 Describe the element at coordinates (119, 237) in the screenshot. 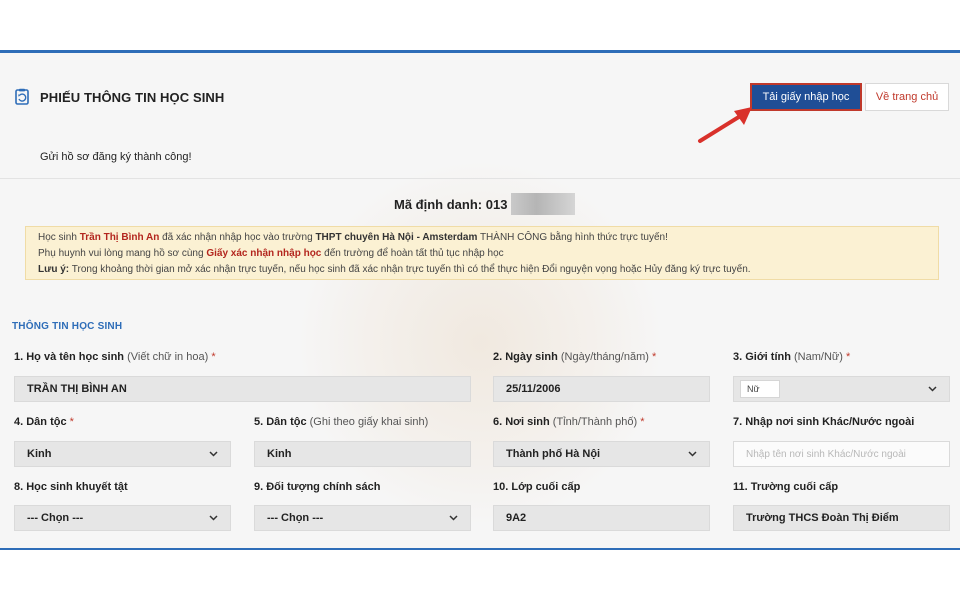

I see `student-name-highlight: Trần Thị Bình An` at that location.